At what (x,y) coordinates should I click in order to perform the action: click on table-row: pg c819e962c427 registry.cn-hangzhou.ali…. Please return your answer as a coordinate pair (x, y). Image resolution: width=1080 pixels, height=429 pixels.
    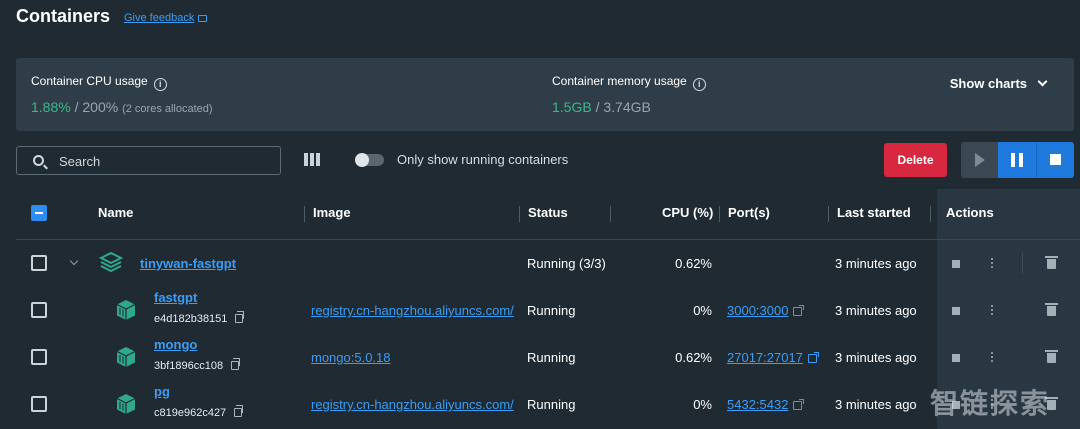
    Looking at the image, I should click on (540, 404).